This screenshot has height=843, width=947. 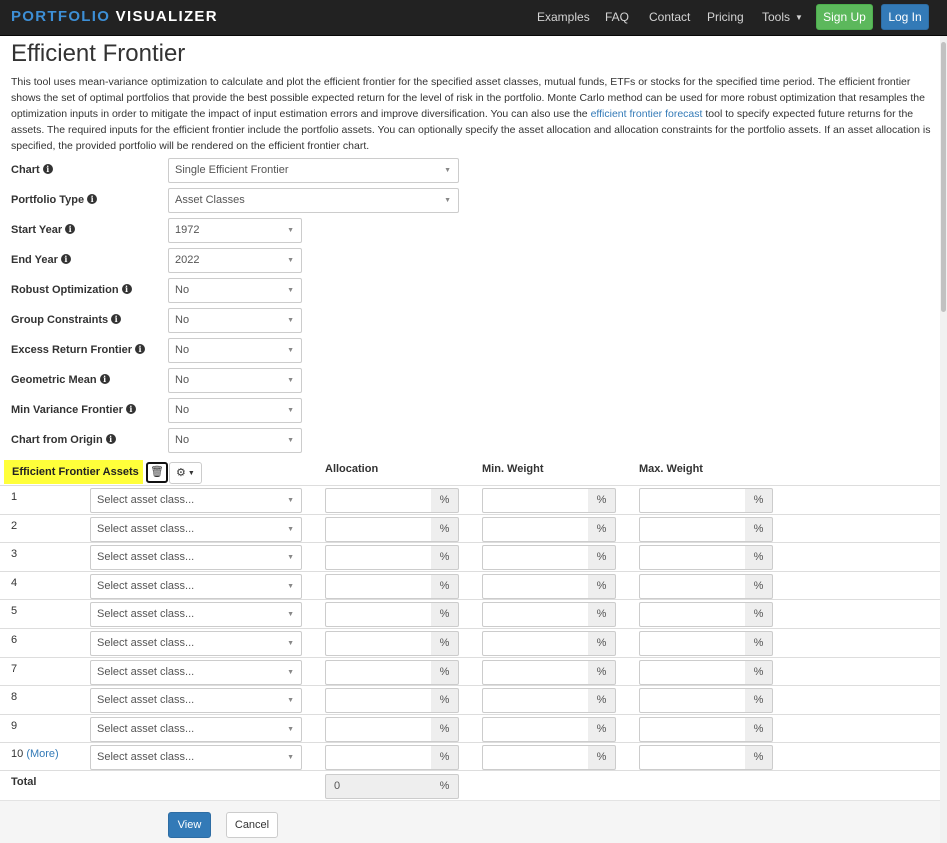 I want to click on row-number: 8, so click(x=14, y=697).